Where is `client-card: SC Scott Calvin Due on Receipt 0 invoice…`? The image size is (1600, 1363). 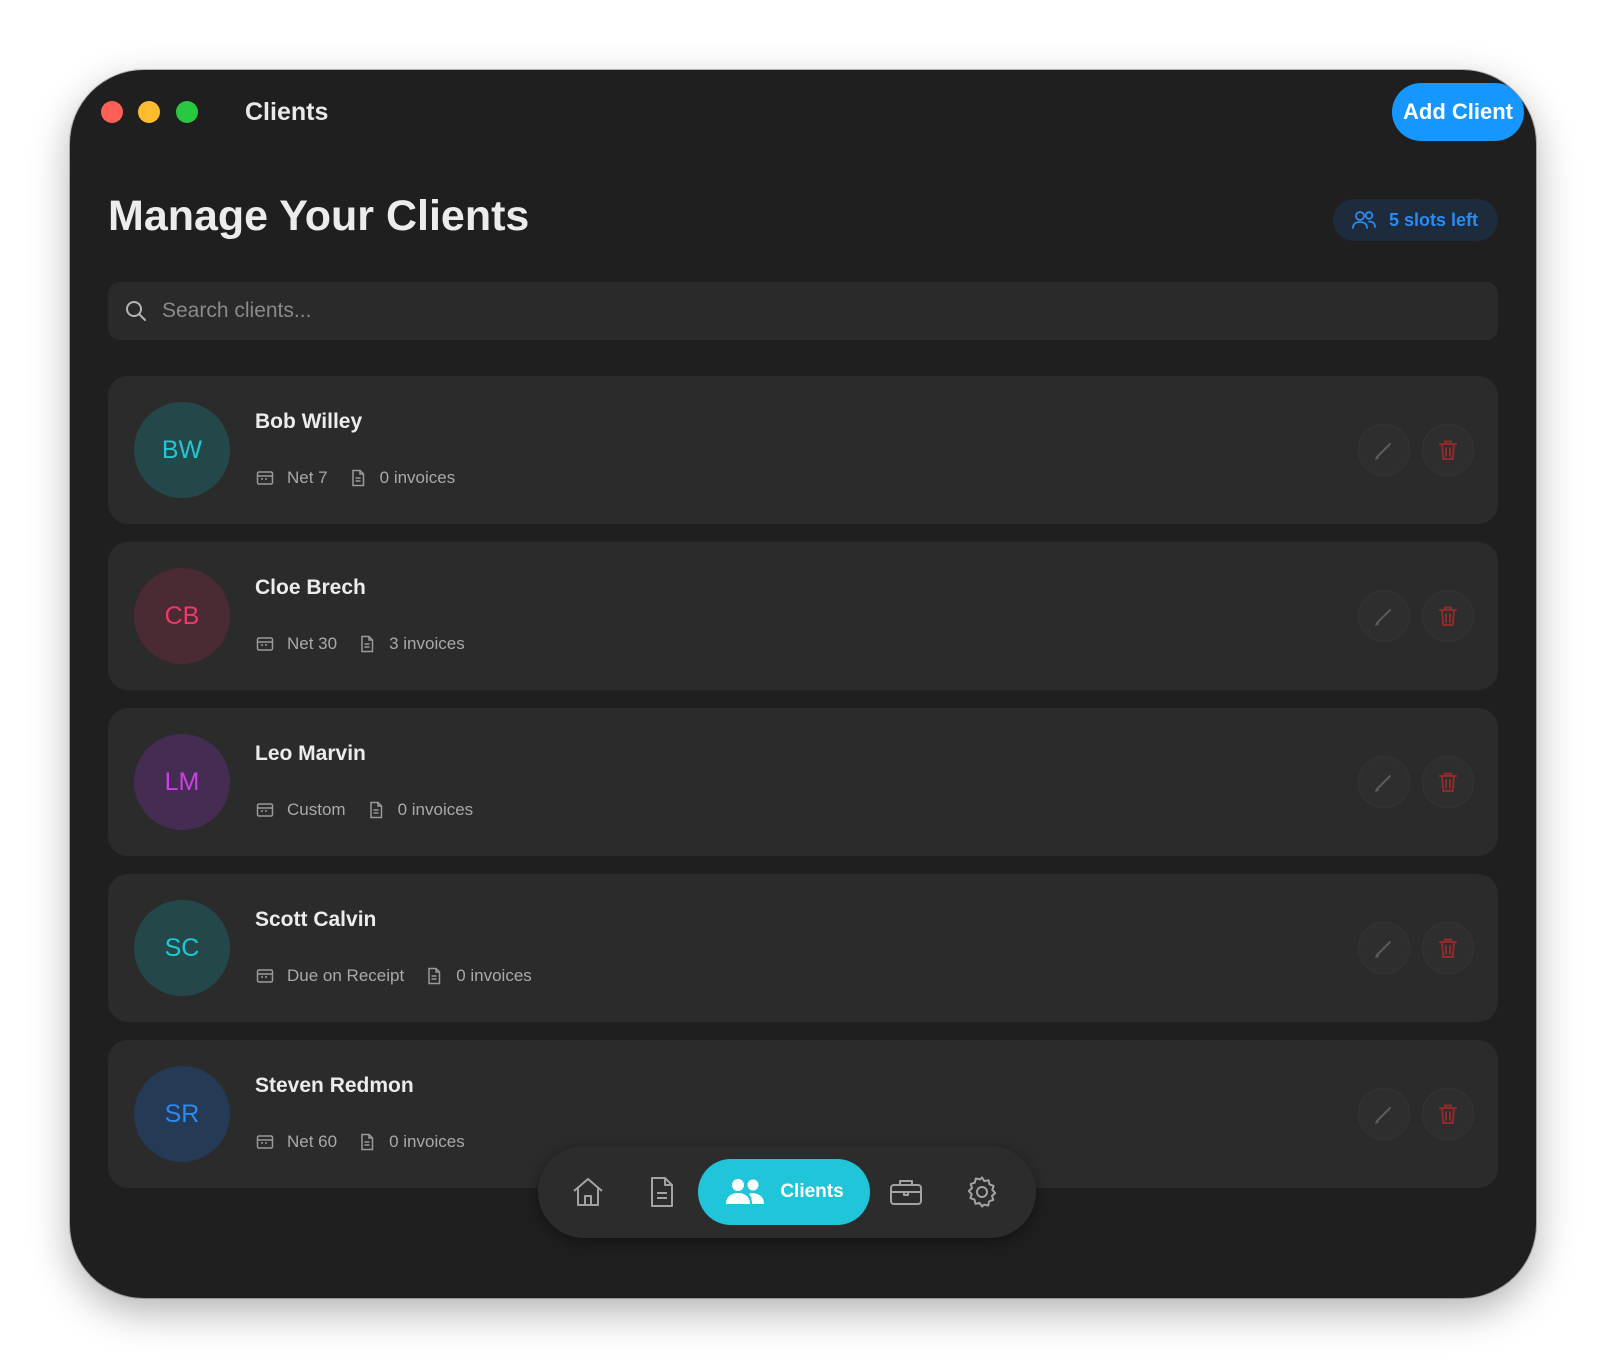
client-card: SC Scott Calvin Due on Receipt 0 invoice… is located at coordinates (803, 948).